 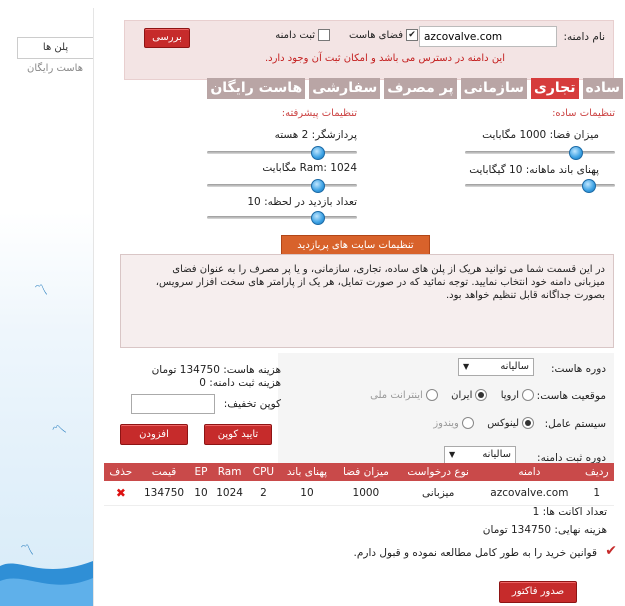 What do you see at coordinates (282, 186) in the screenshot?
I see `ram-slider` at bounding box center [282, 186].